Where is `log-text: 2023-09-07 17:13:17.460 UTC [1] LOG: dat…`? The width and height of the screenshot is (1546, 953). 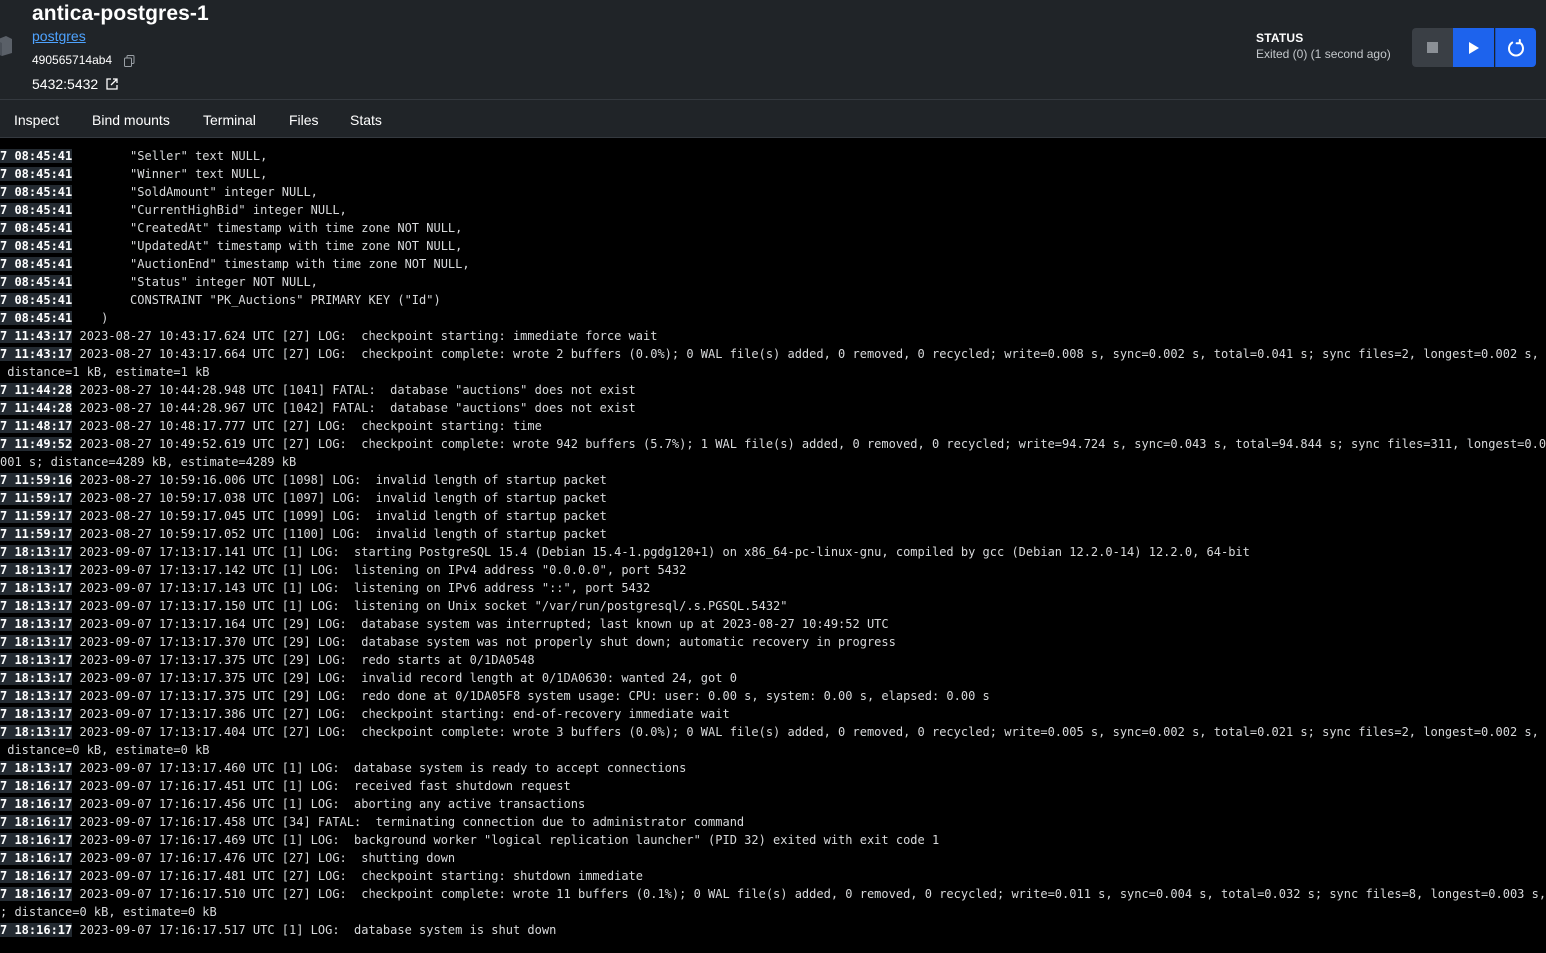
log-text: 2023-09-07 17:13:17.460 UTC [1] LOG: dat… is located at coordinates (379, 768).